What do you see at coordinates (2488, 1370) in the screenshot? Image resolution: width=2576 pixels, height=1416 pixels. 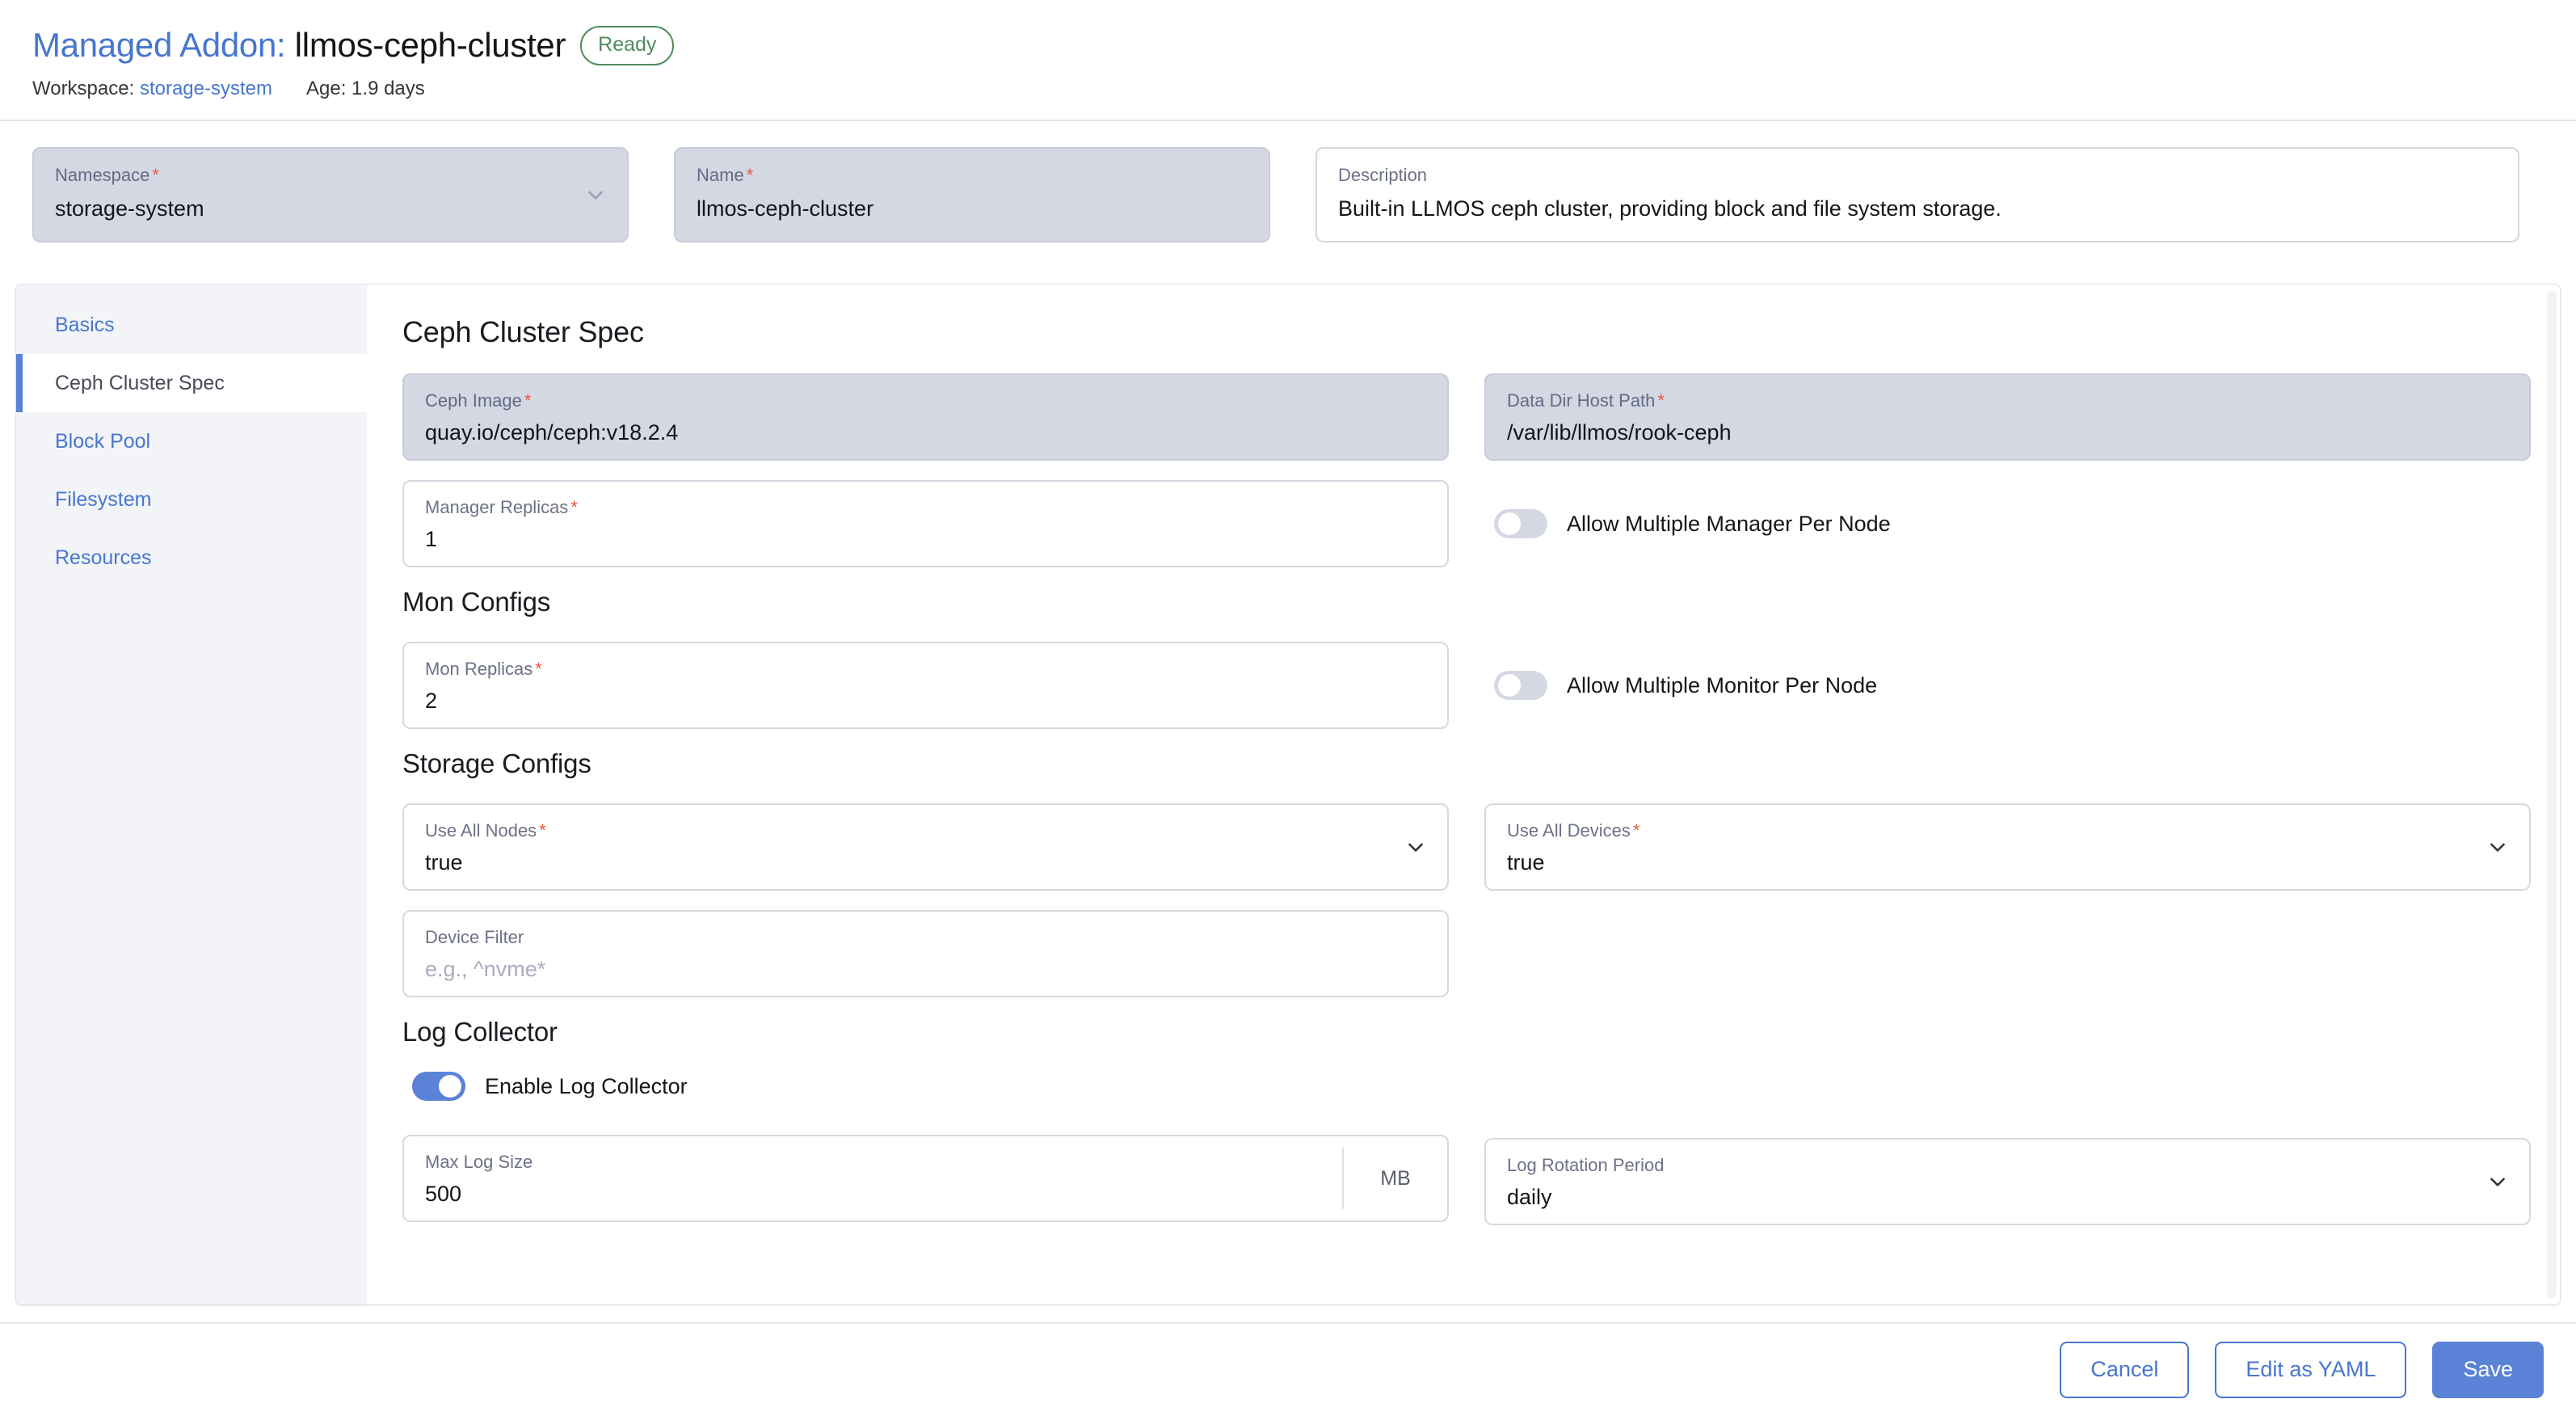 I see `save-button: Save` at bounding box center [2488, 1370].